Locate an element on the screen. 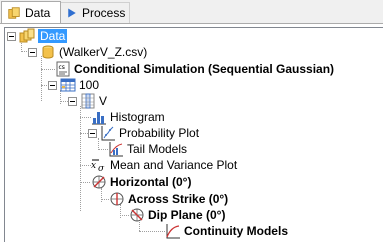  histogram-icon is located at coordinates (99, 118).